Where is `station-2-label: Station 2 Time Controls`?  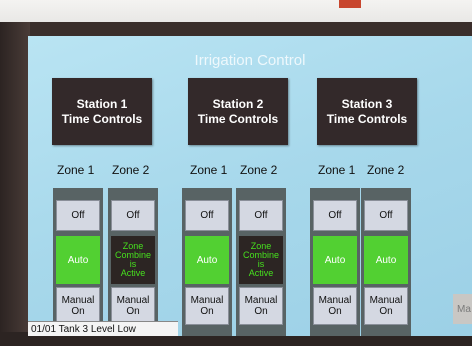
station-2-label: Station 2 Time Controls is located at coordinates (238, 111).